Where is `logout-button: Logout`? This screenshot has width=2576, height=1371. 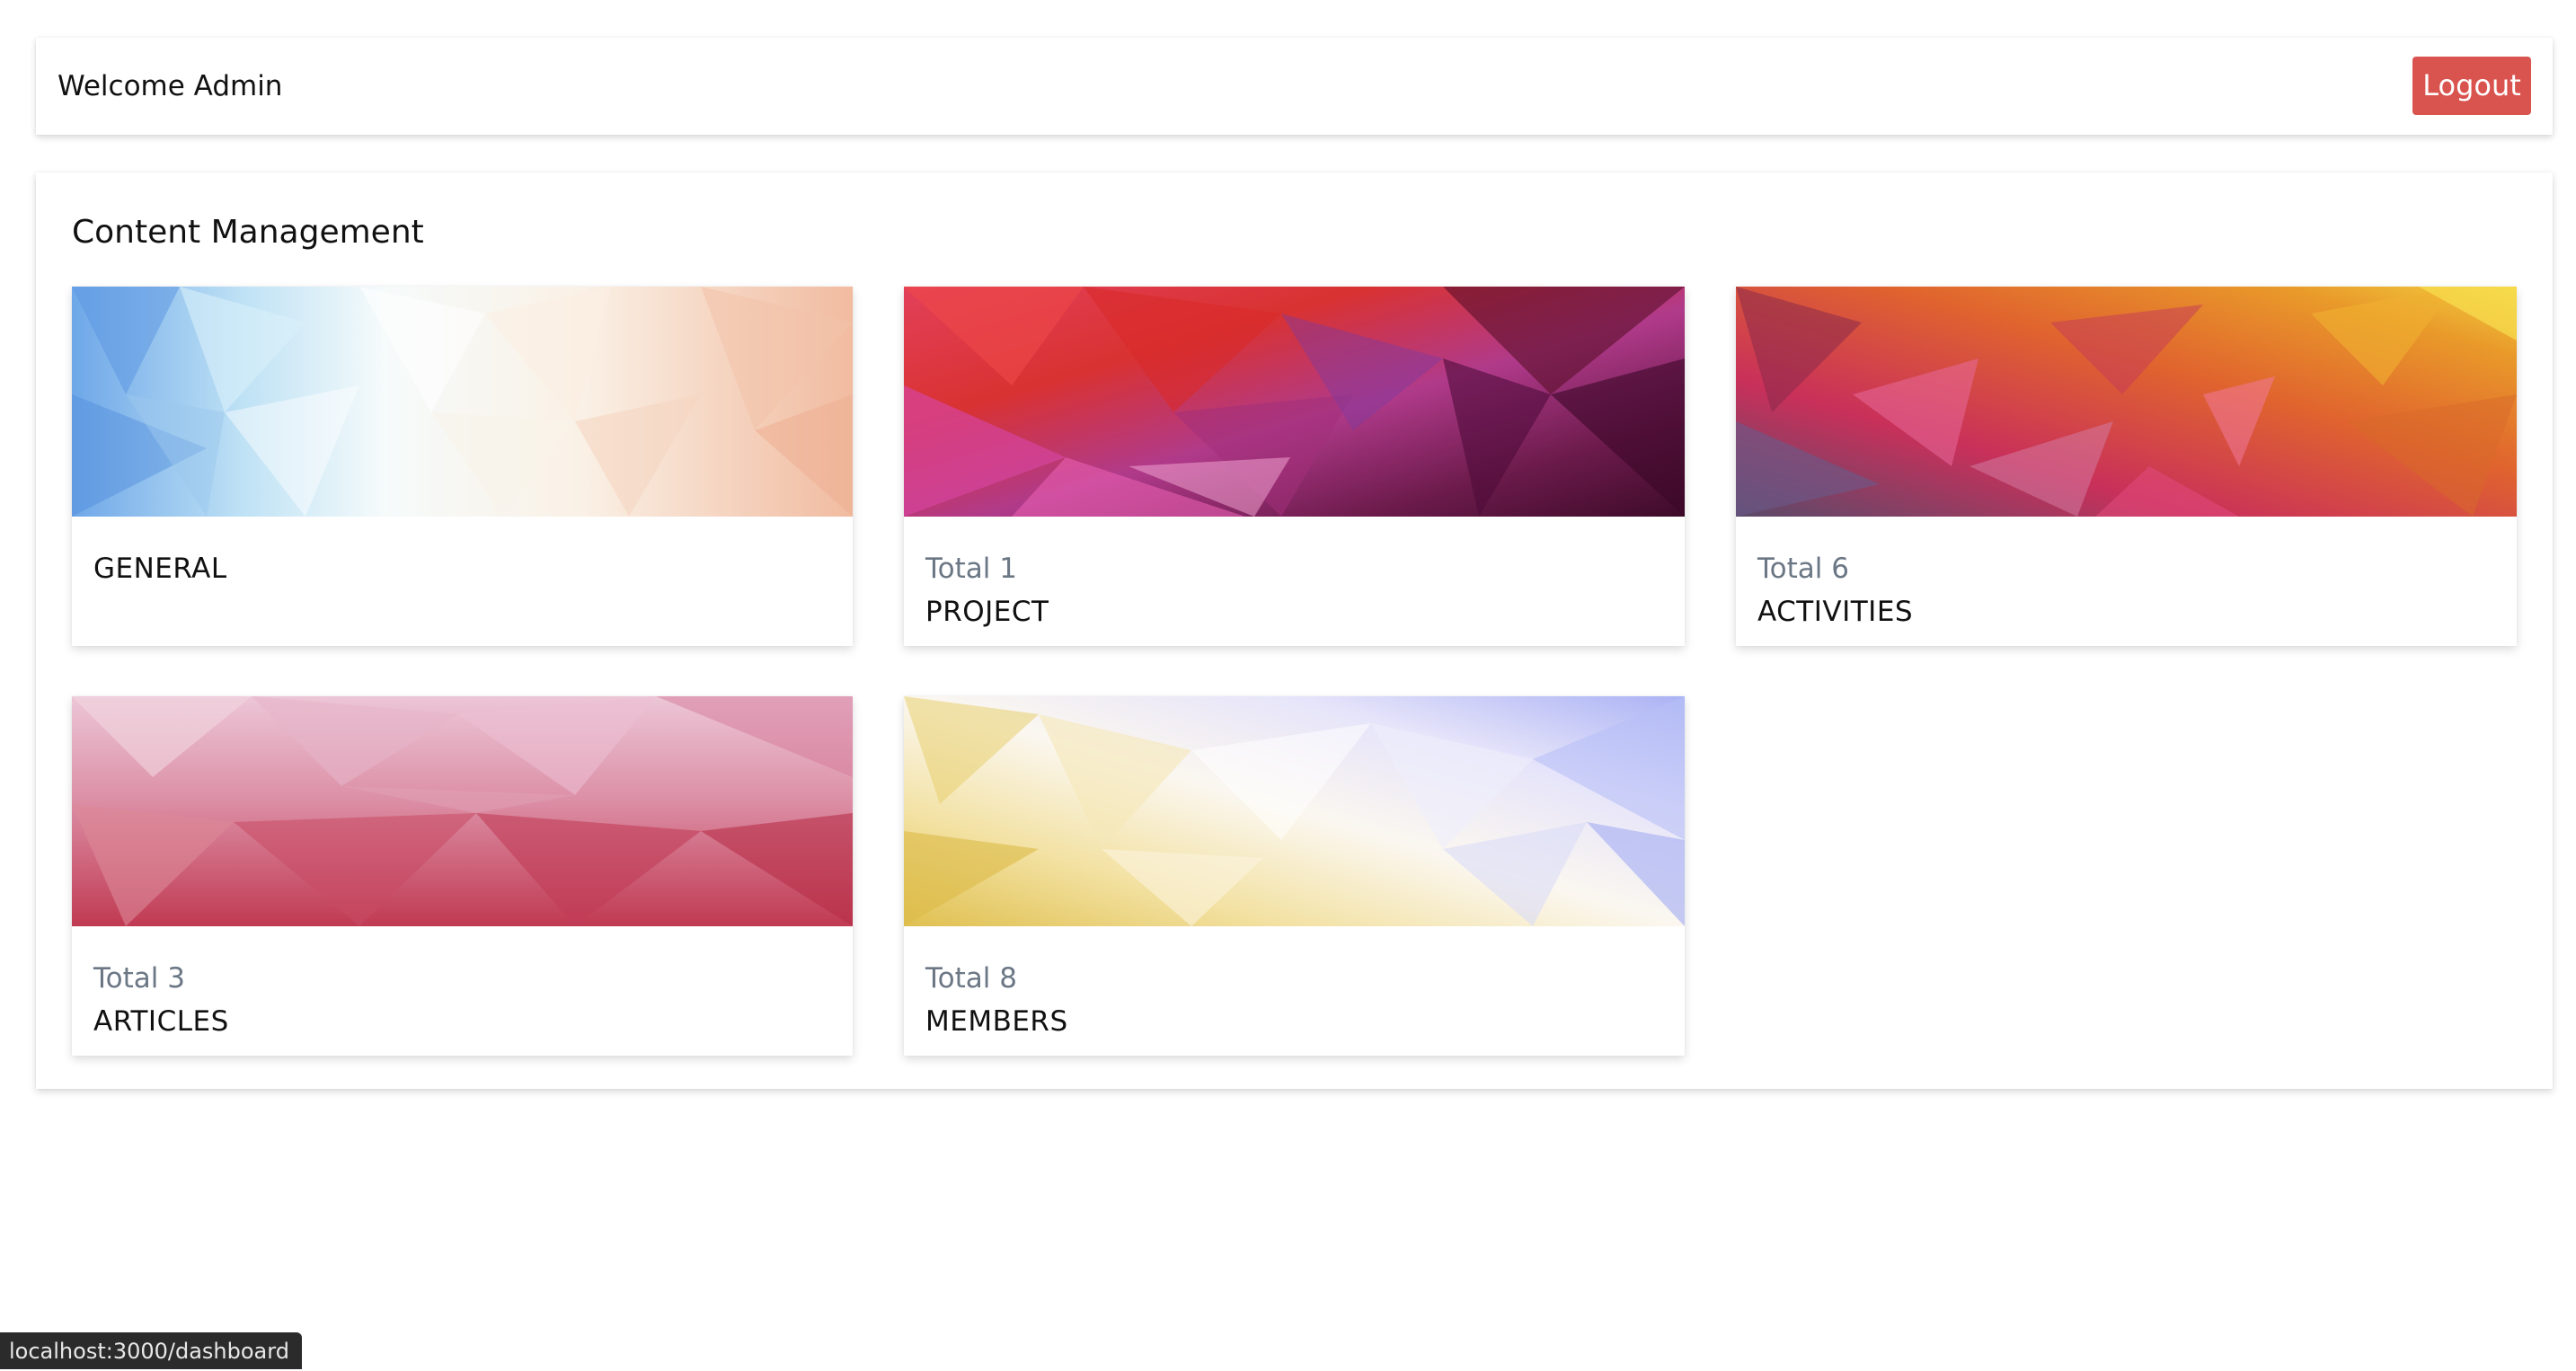 logout-button: Logout is located at coordinates (2471, 86).